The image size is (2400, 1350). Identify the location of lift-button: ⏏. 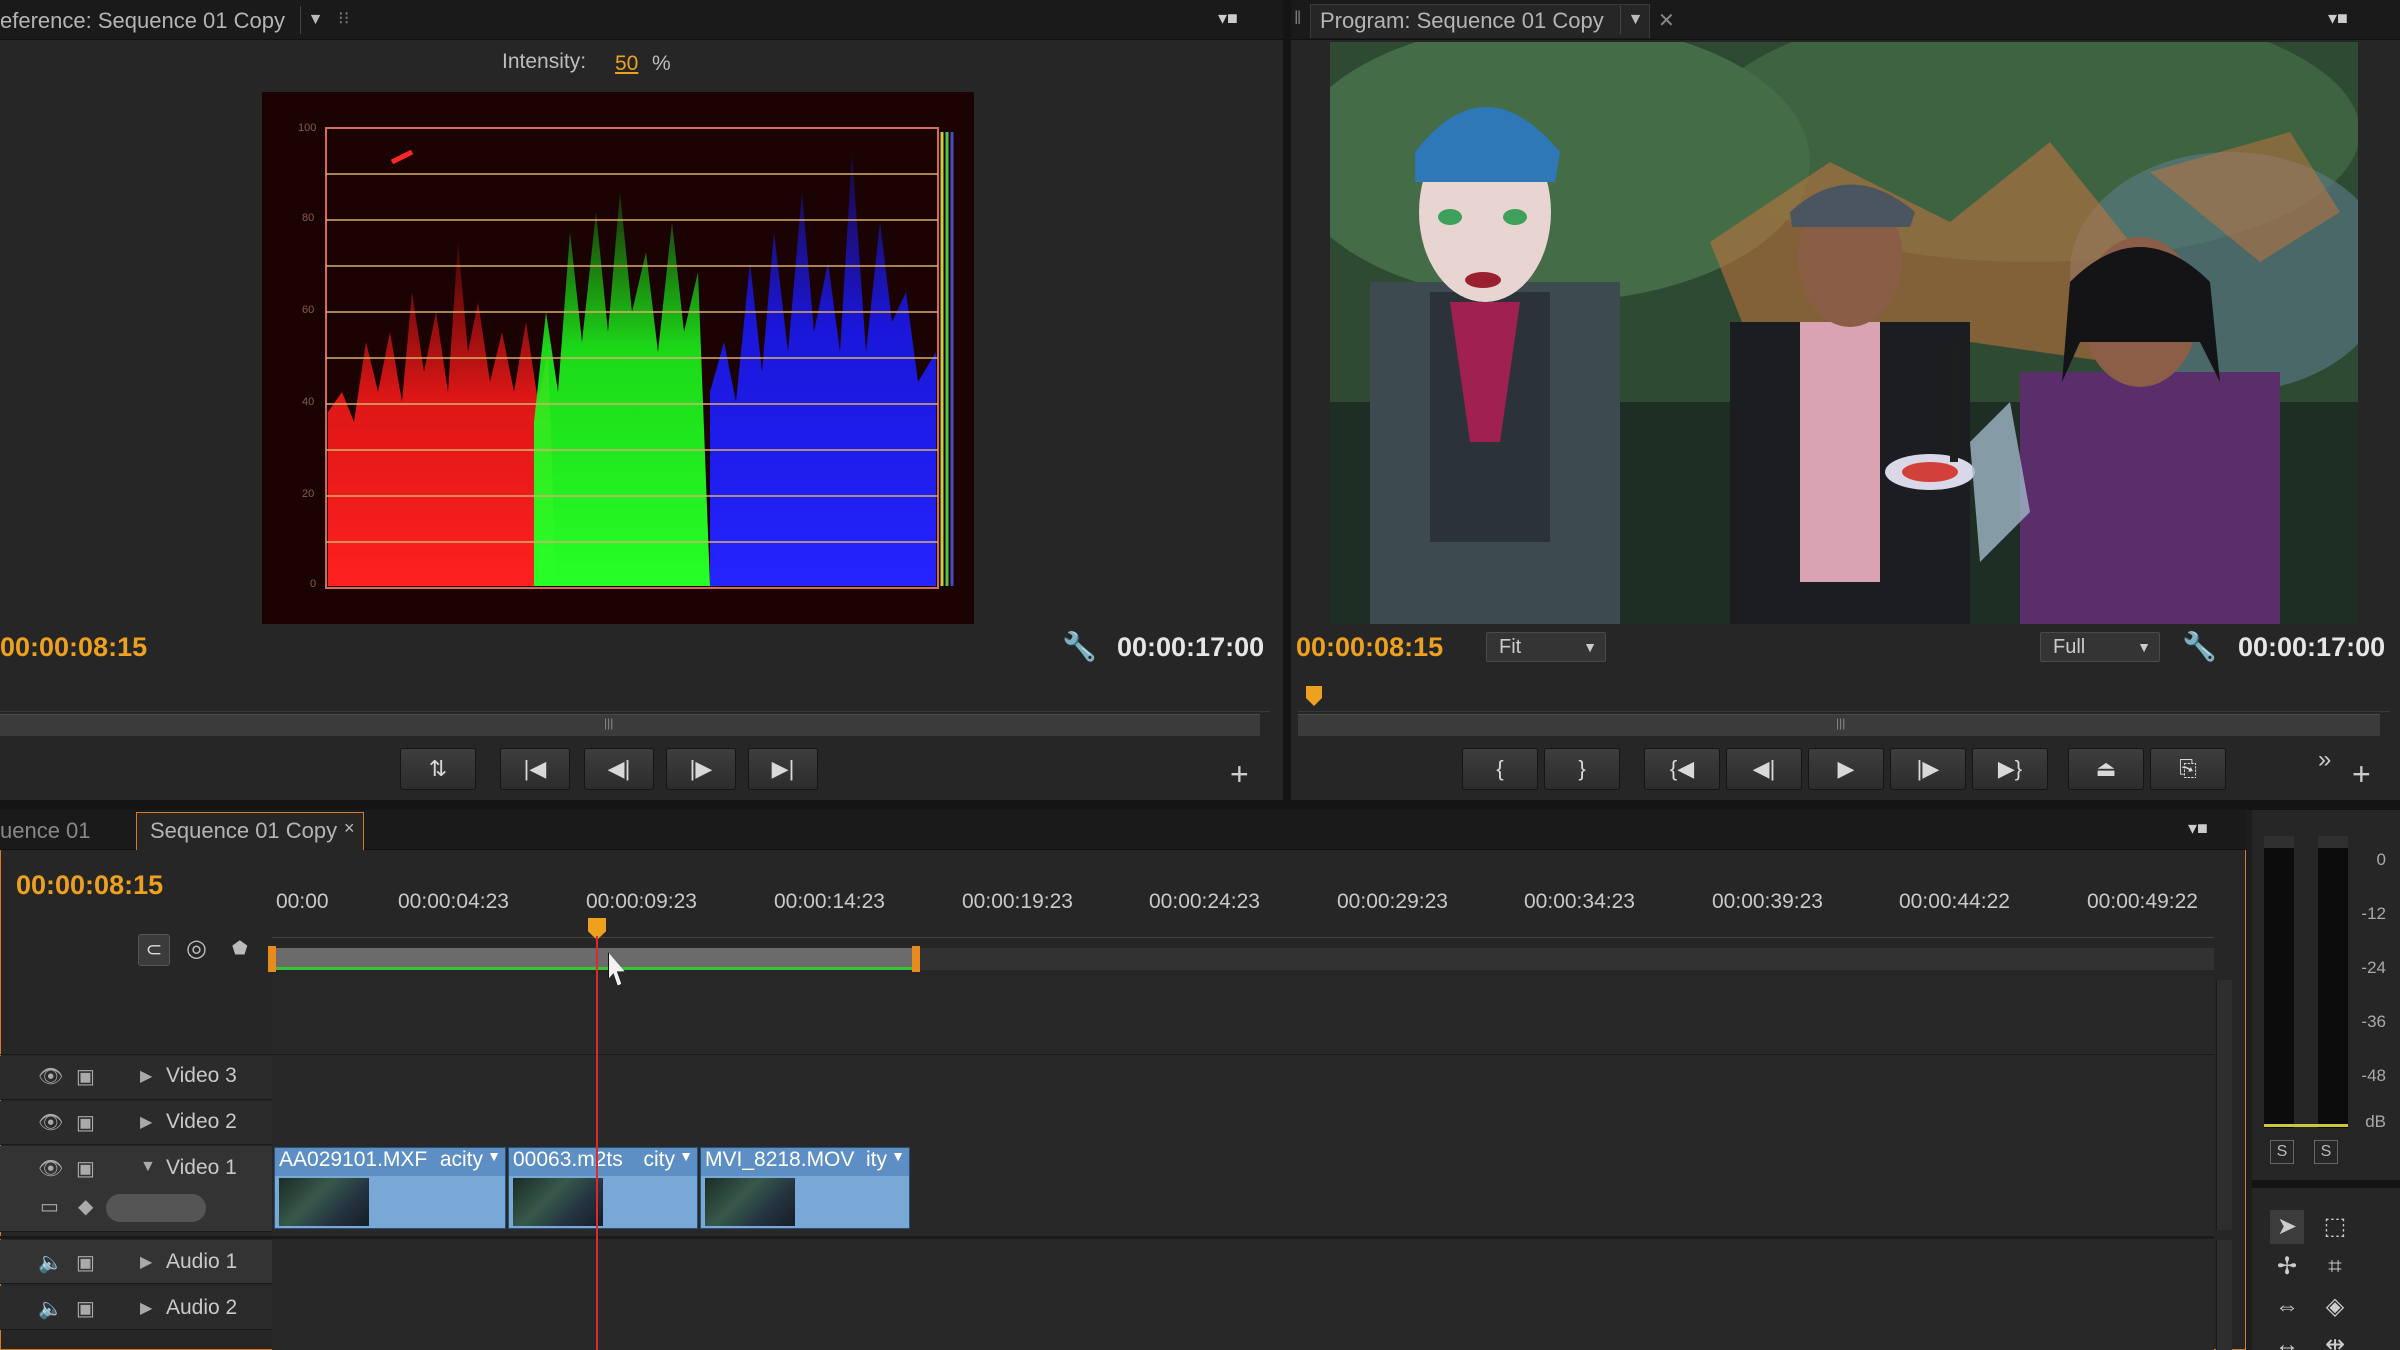
(2106, 769).